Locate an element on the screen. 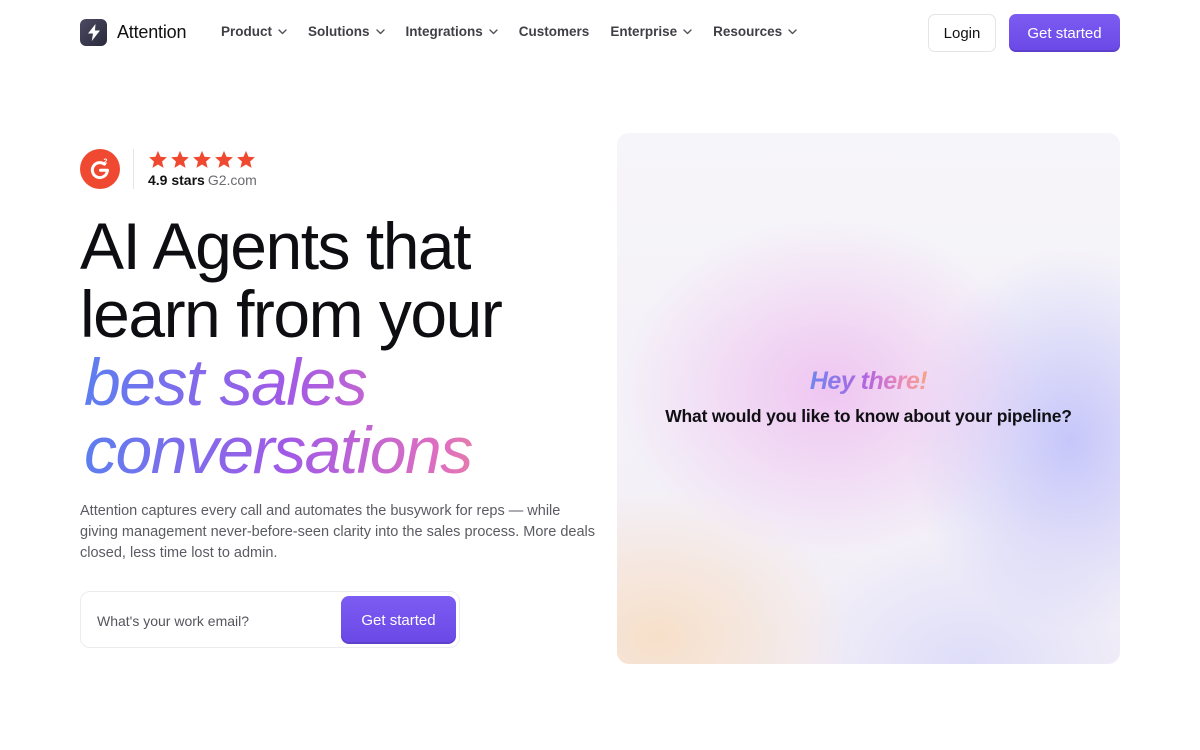 This screenshot has width=1200, height=750. menu-item-resources: Resources is located at coordinates (755, 31).